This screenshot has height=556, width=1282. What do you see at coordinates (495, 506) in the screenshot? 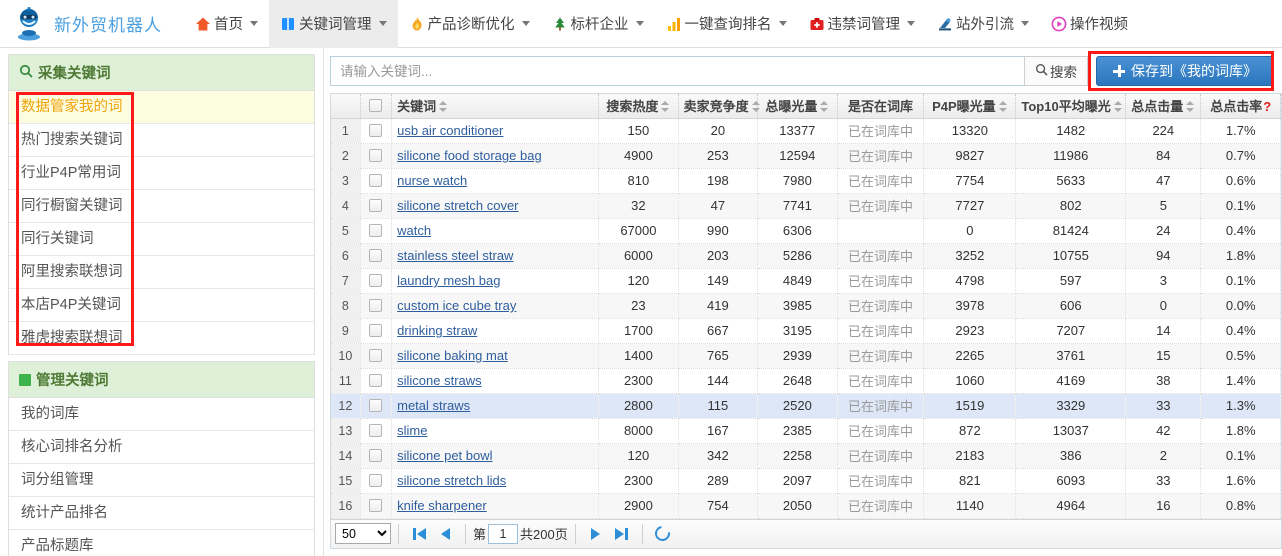
I see `cell-keyword: knife sharpener` at bounding box center [495, 506].